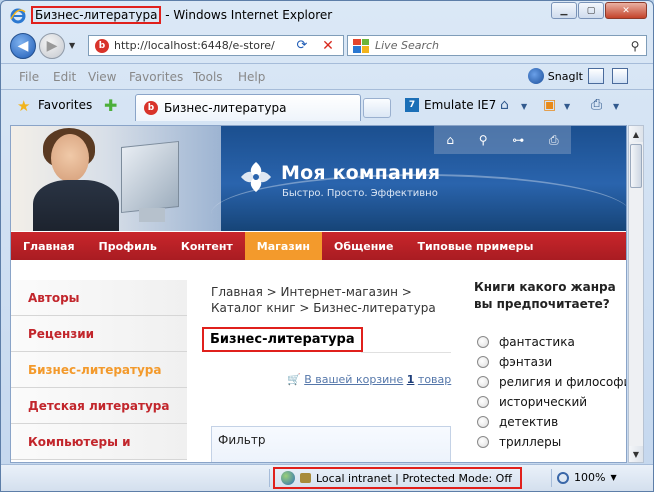  What do you see at coordinates (616, 106) in the screenshot?
I see `print-dropdown-icon: ▼` at bounding box center [616, 106].